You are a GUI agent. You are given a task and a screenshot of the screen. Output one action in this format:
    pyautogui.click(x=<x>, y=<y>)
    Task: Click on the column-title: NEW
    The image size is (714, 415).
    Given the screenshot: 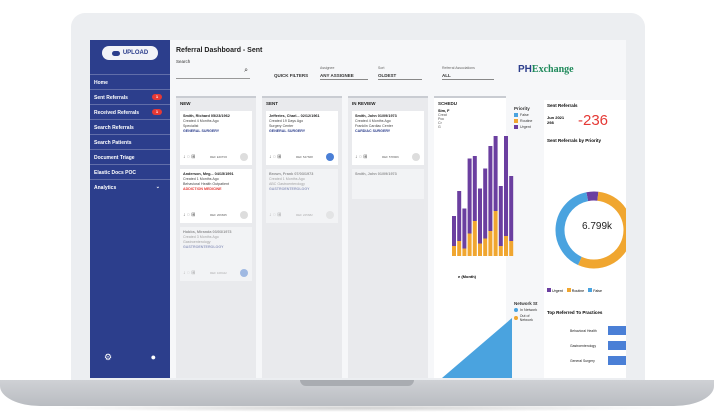 What is the action you would take?
    pyautogui.click(x=185, y=103)
    